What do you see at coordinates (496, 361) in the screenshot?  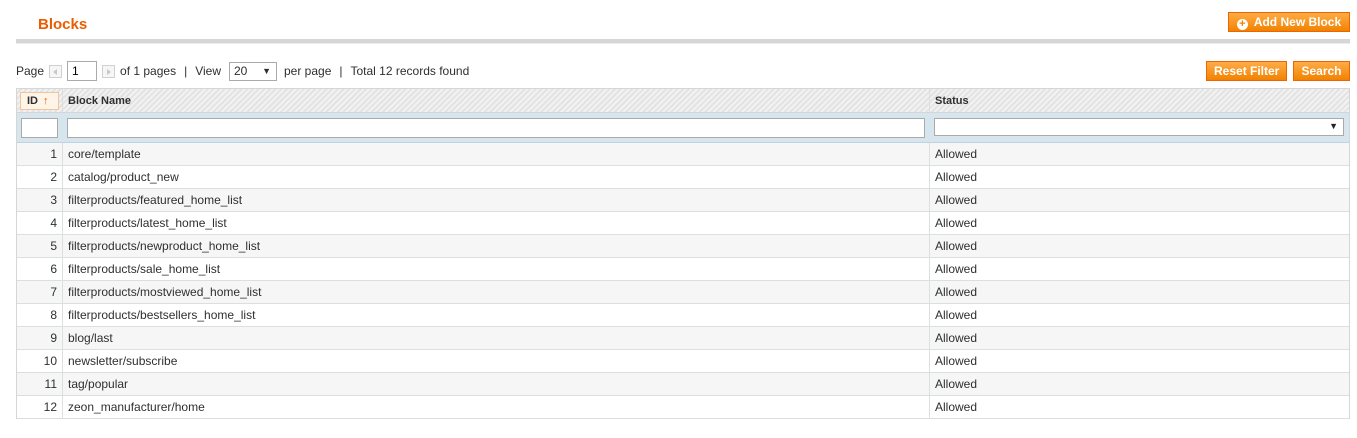 I see `row-block-name-cell: newsletter/subscribe` at bounding box center [496, 361].